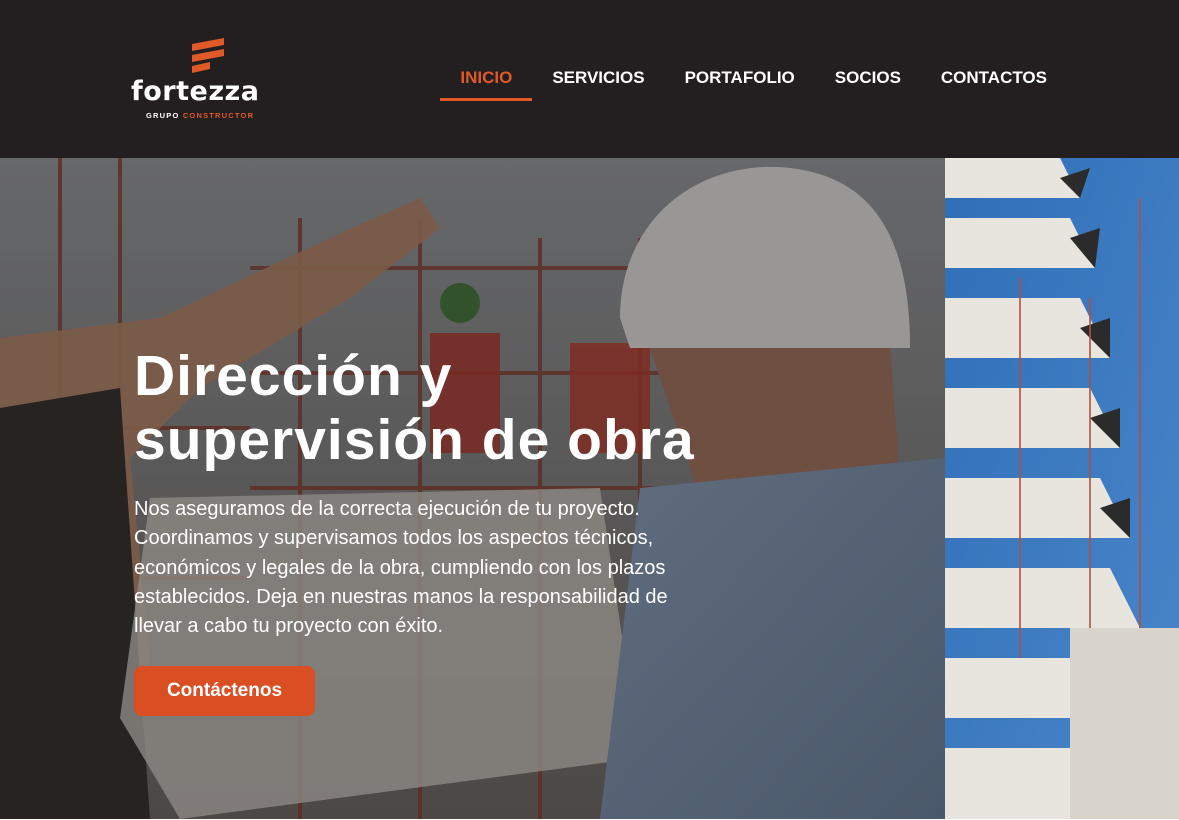 The width and height of the screenshot is (1179, 820). I want to click on logo-mark-icon, so click(208, 55).